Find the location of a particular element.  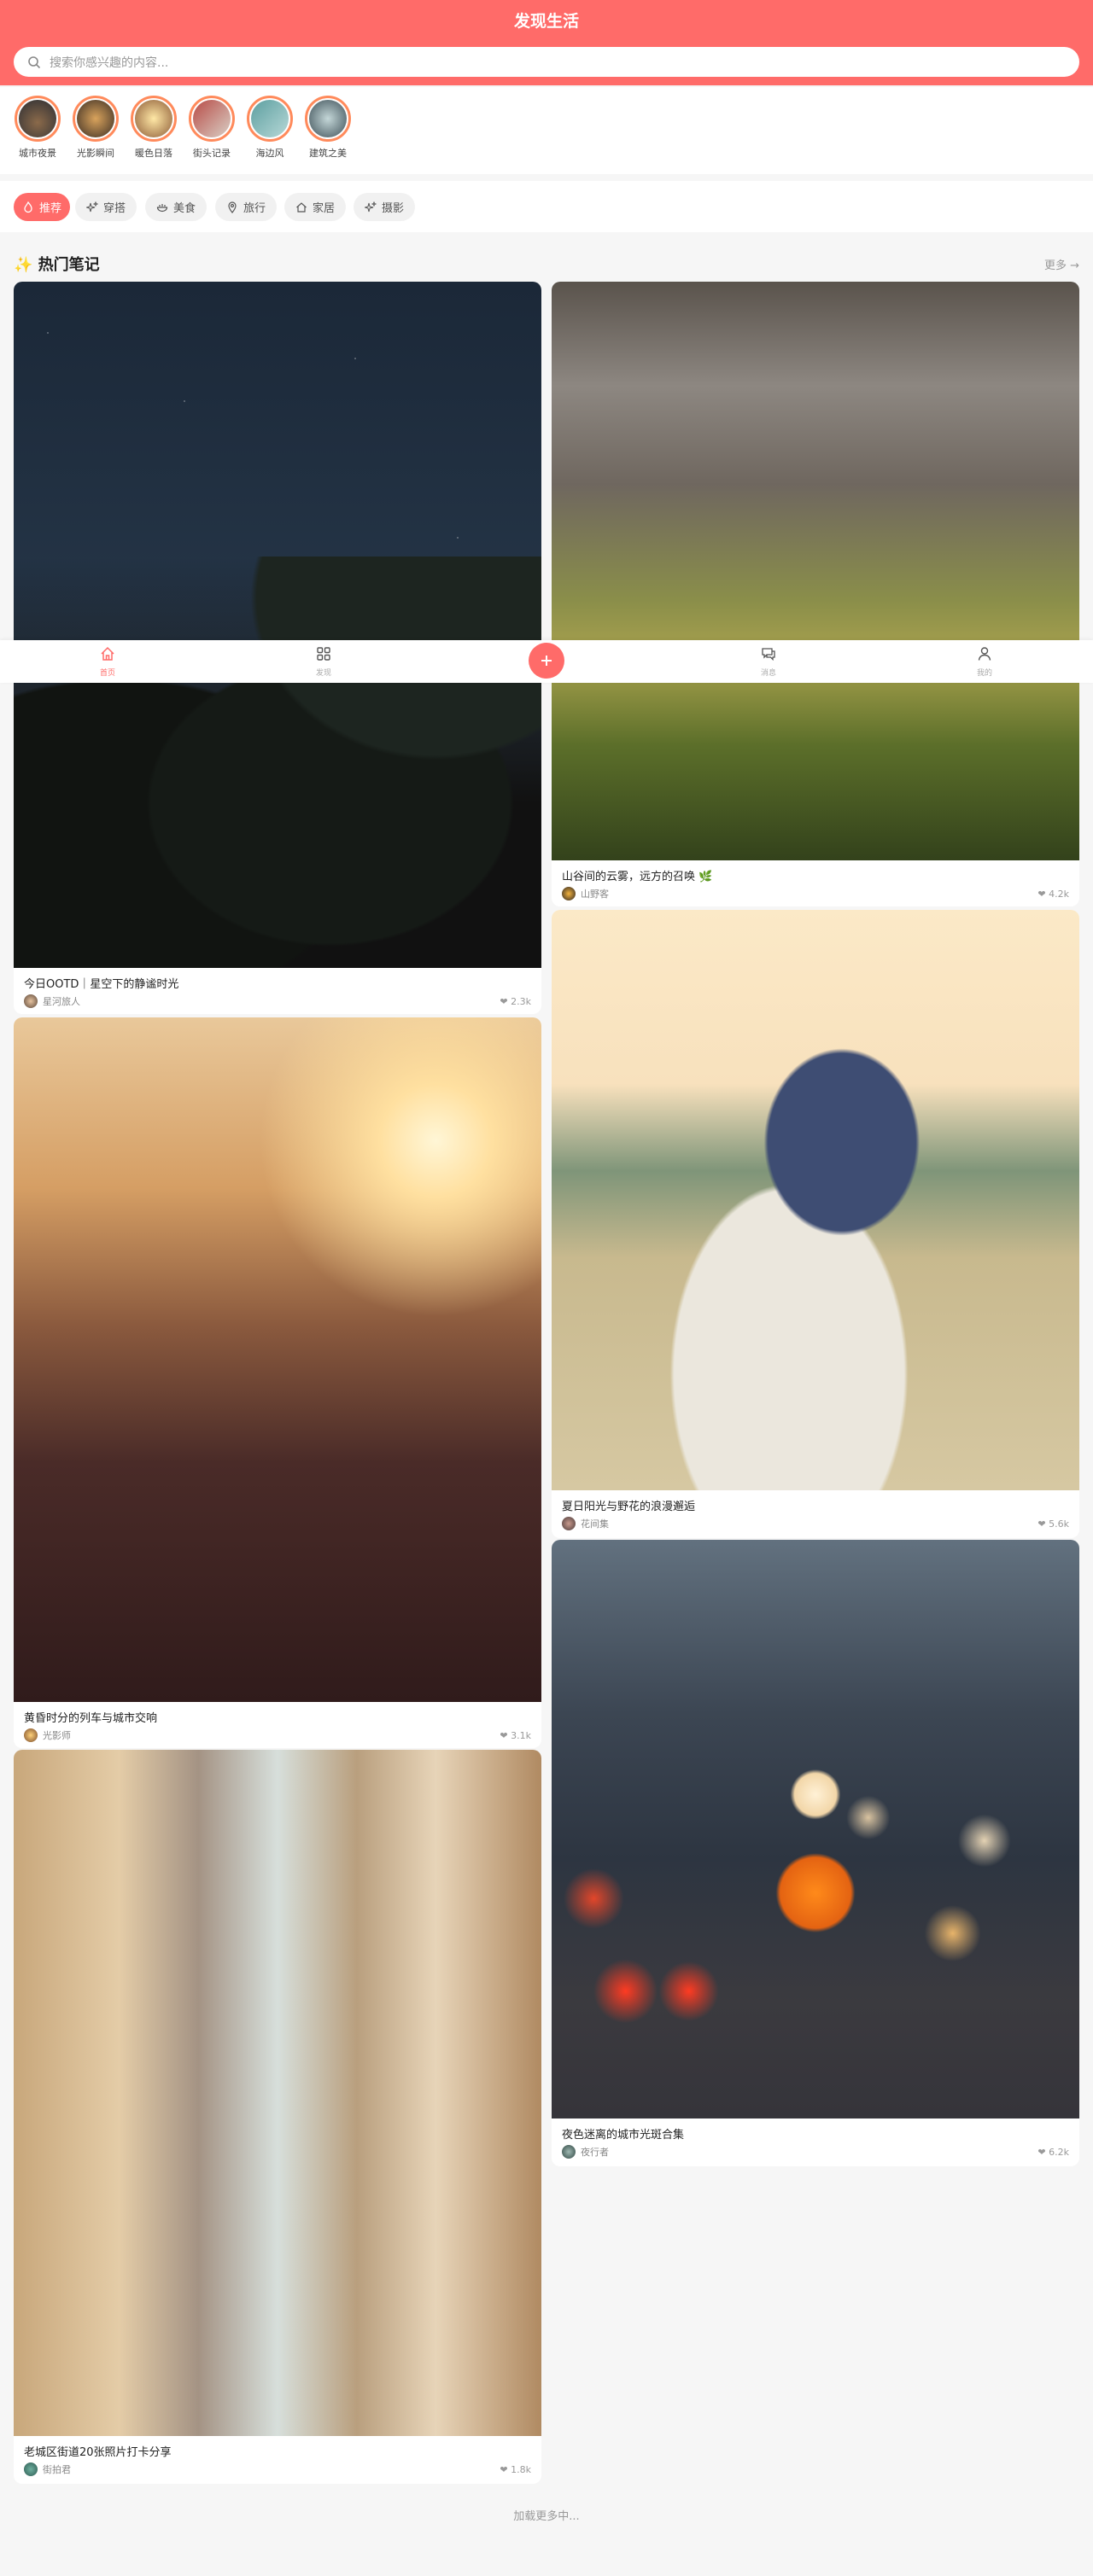

story-item: 海边风 is located at coordinates (270, 128).